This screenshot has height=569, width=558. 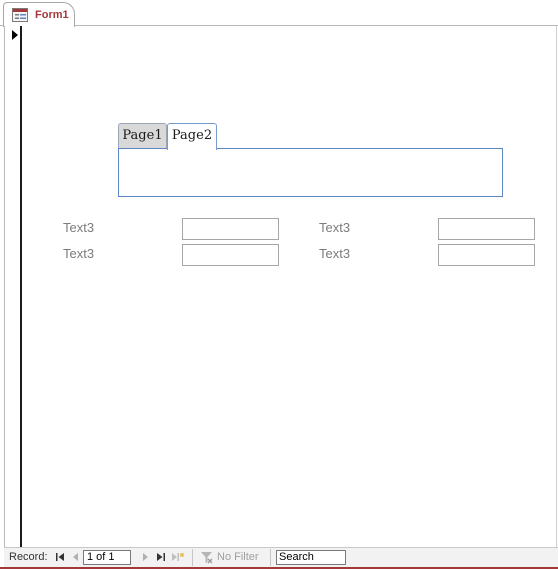 I want to click on record-selector, so click(x=13, y=286).